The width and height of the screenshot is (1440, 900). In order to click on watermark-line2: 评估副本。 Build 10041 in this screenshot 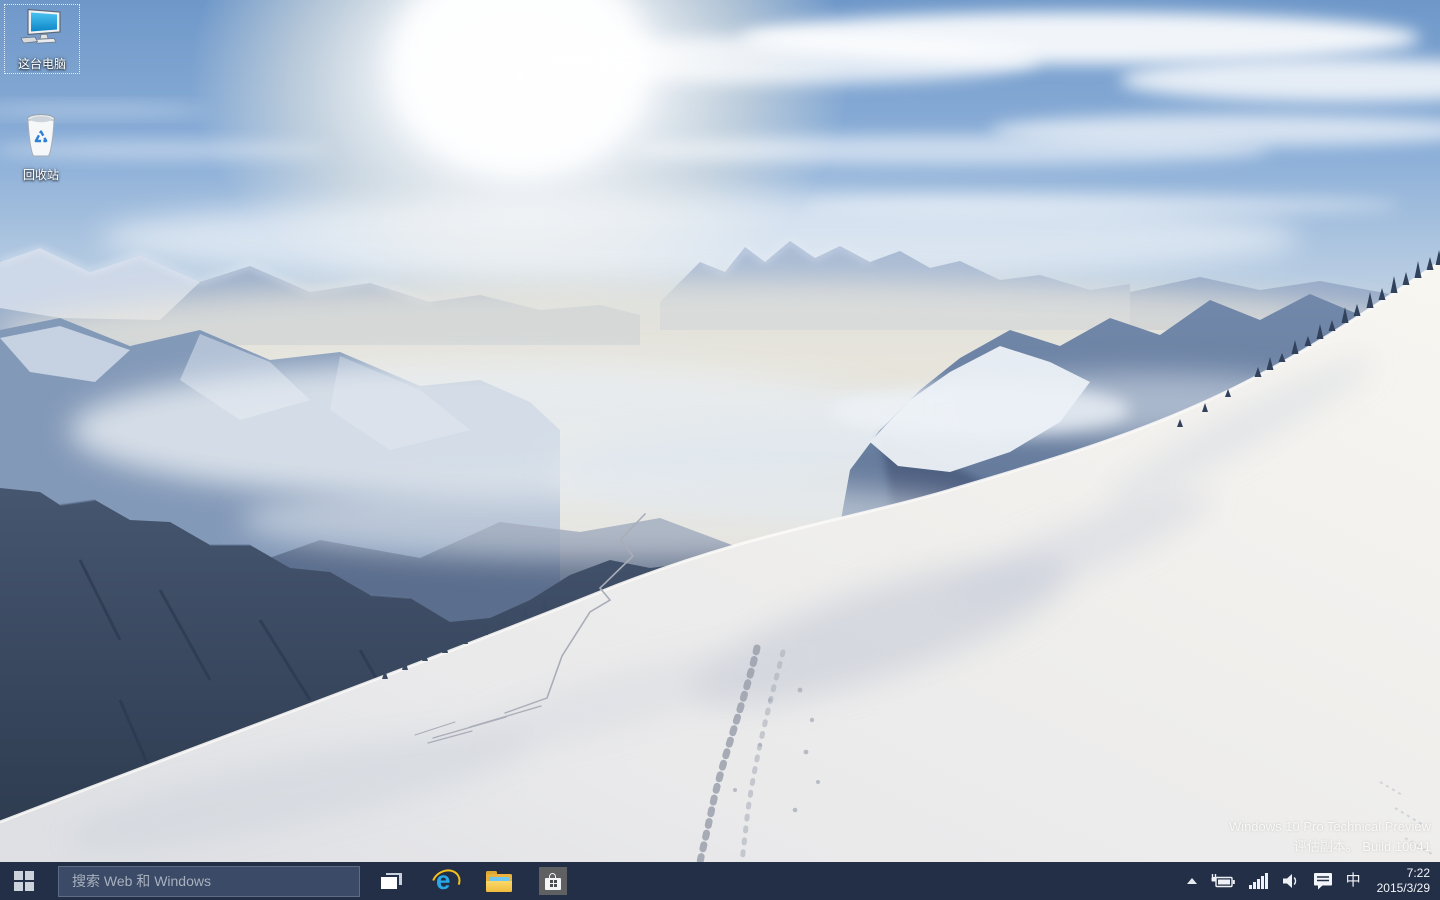, I will do `click(1362, 846)`.